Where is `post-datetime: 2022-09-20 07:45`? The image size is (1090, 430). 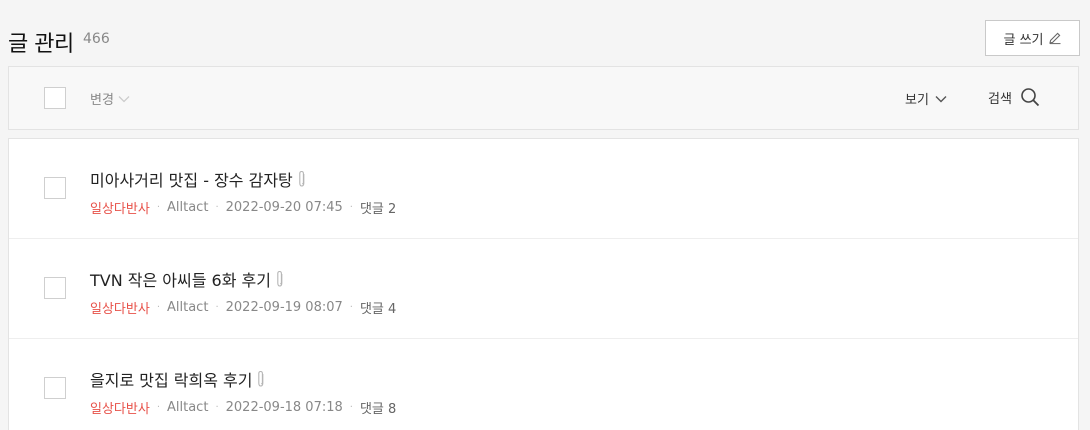 post-datetime: 2022-09-20 07:45 is located at coordinates (284, 207).